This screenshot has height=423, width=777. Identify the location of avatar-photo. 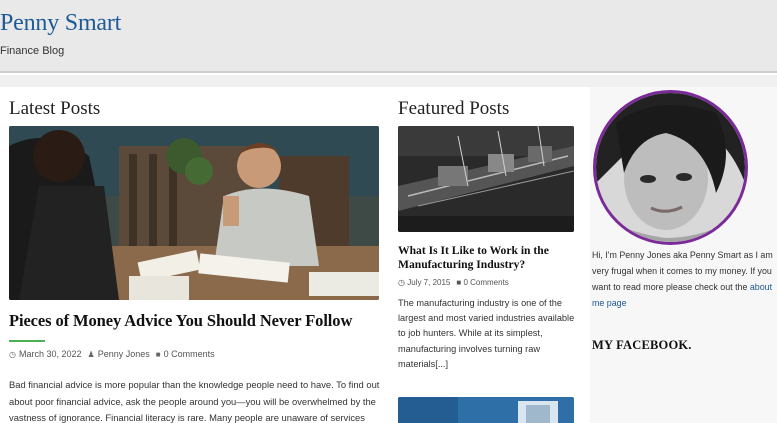
(670, 167).